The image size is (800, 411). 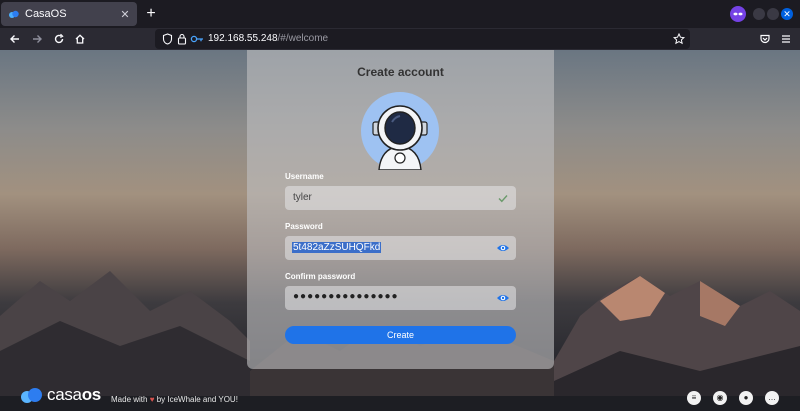 I want to click on minimize-button, so click(x=759, y=14).